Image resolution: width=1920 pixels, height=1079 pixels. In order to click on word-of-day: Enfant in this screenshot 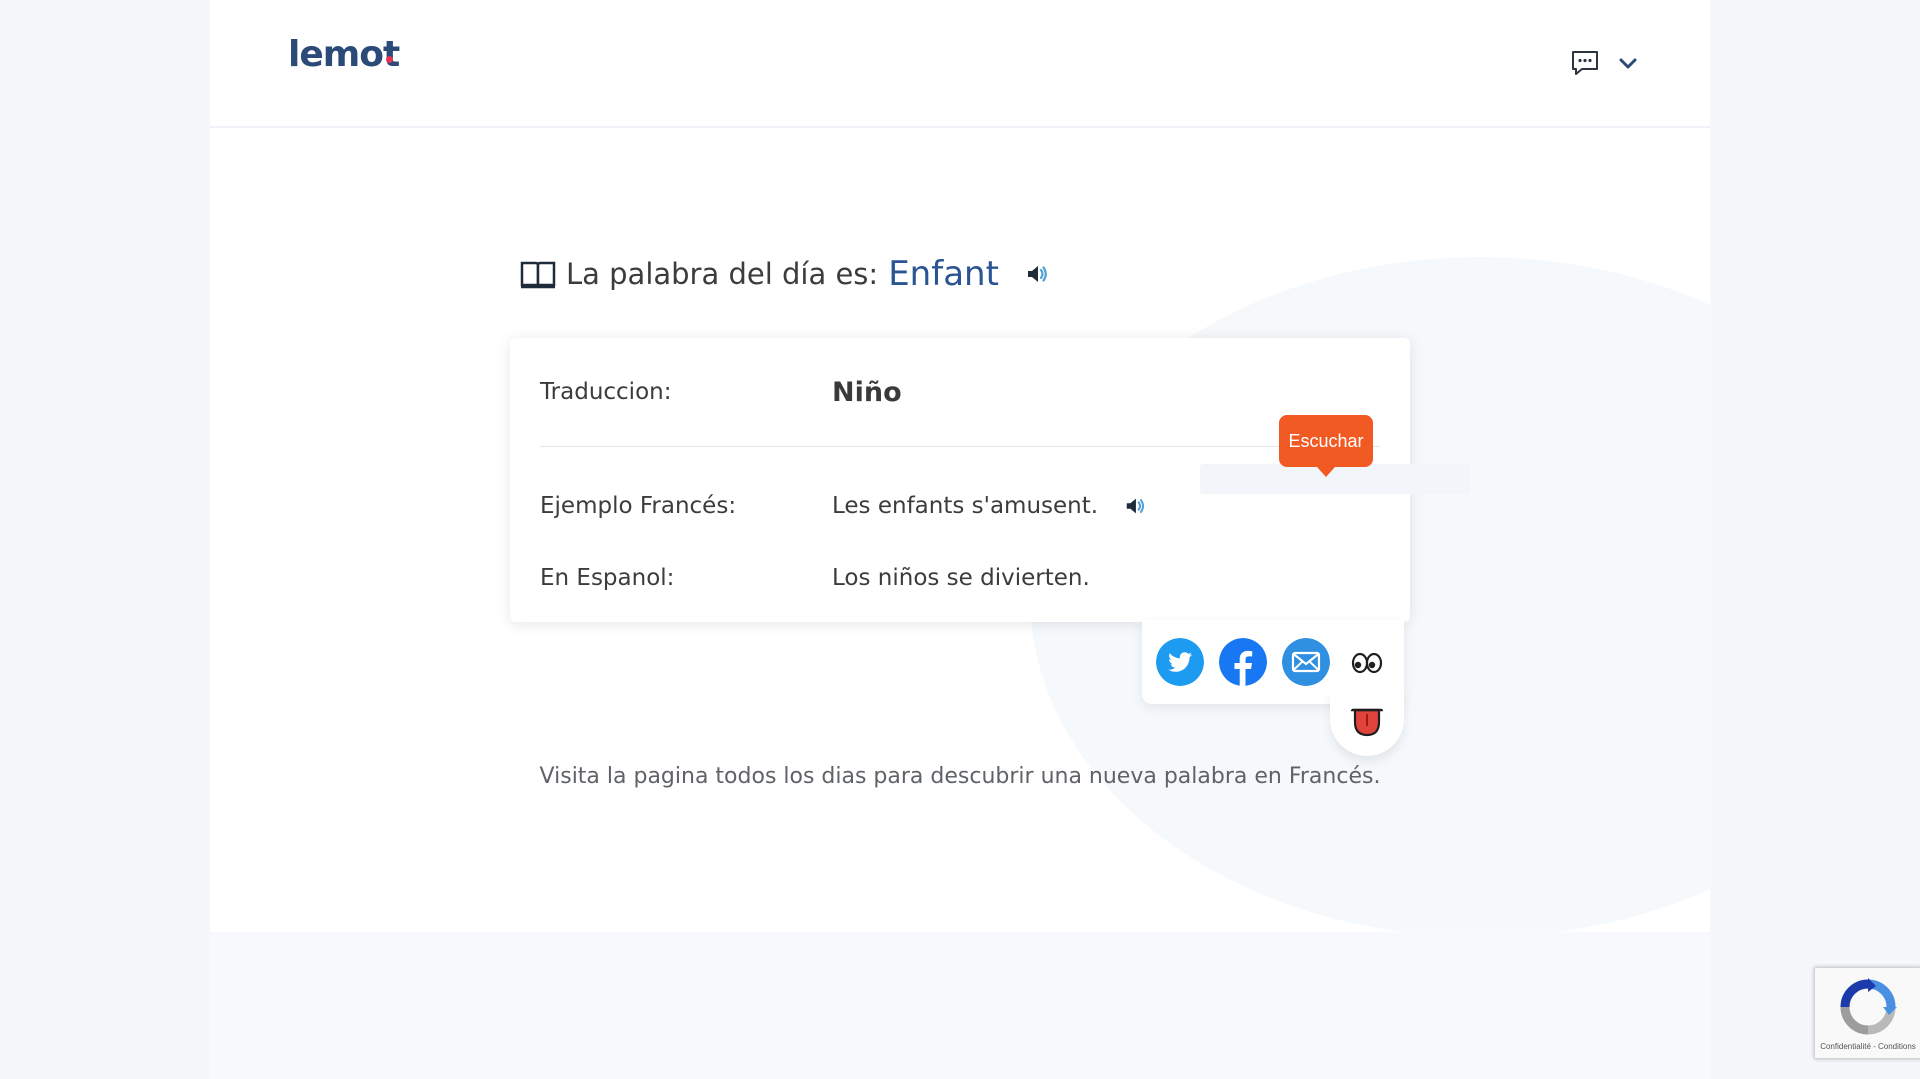, I will do `click(943, 274)`.